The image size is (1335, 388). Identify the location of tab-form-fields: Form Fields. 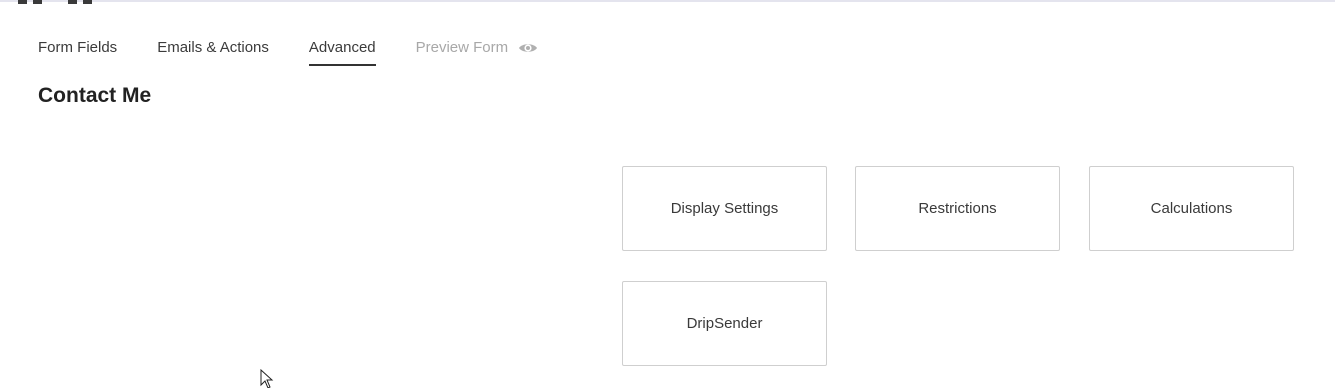
(77, 51).